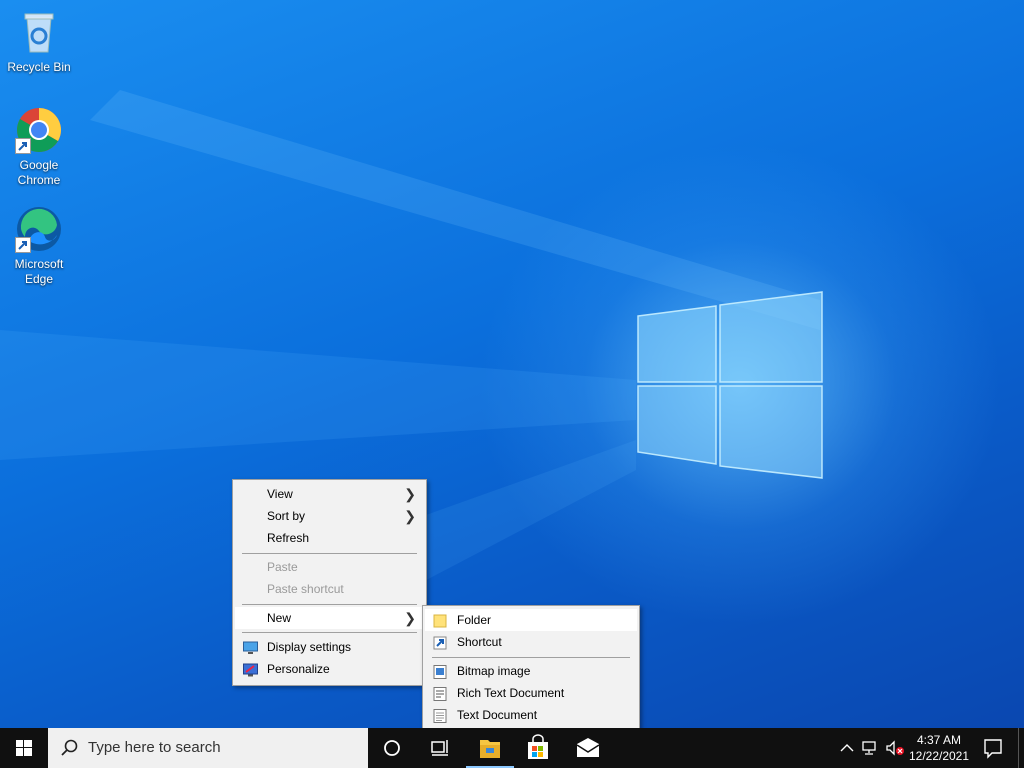 This screenshot has height=771, width=1024. I want to click on start-button, so click(24, 748).